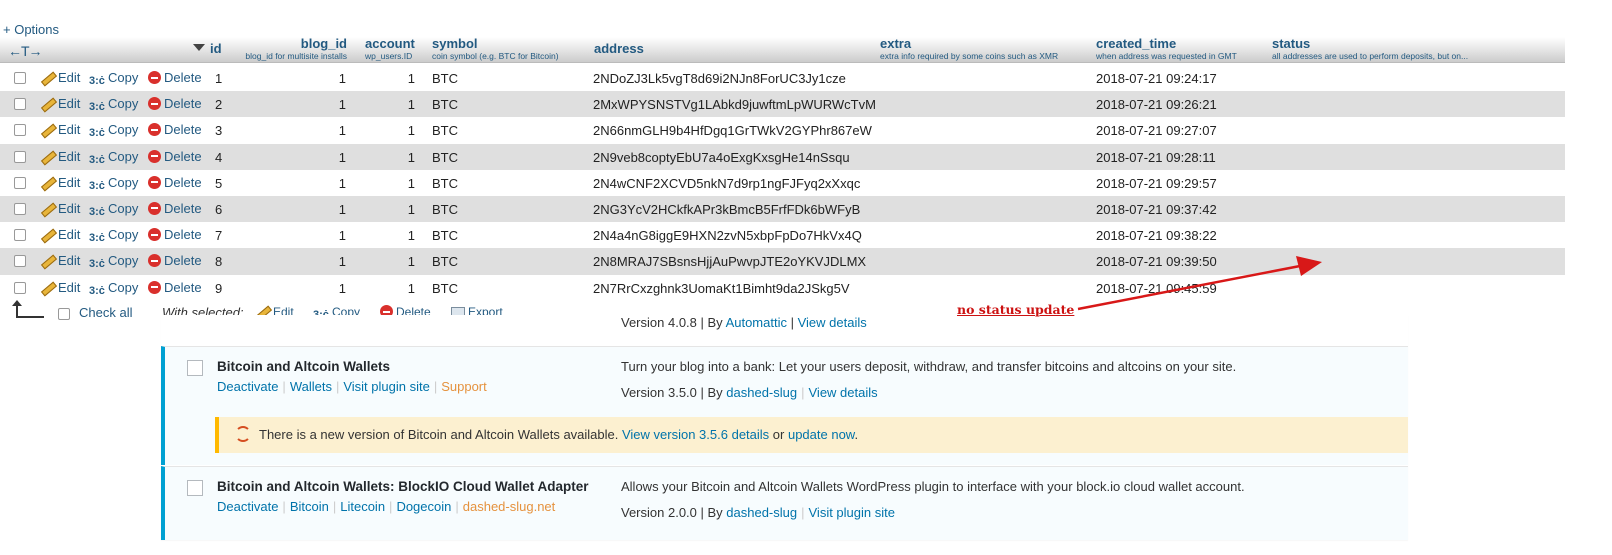 The height and width of the screenshot is (555, 1612). I want to click on header-id-title: id, so click(216, 48).